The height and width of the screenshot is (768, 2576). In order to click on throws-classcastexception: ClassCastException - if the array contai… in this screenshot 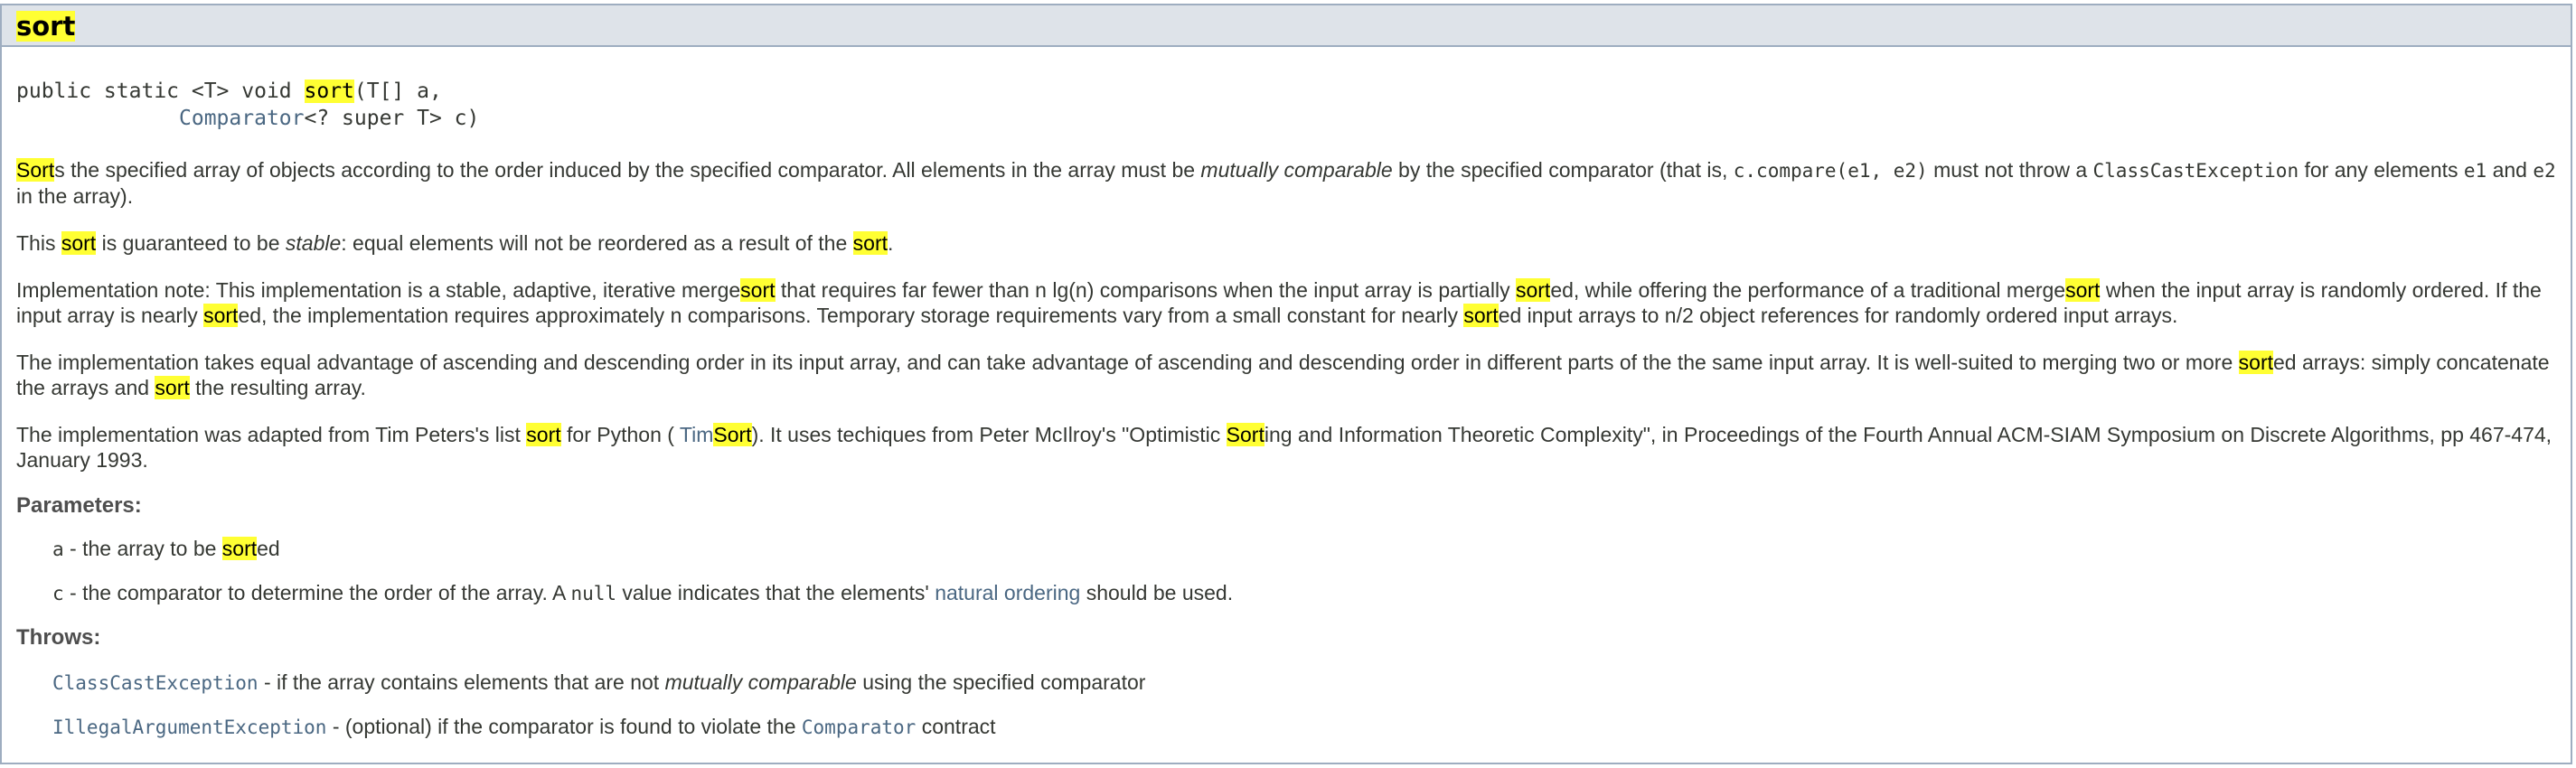, I will do `click(1311, 683)`.